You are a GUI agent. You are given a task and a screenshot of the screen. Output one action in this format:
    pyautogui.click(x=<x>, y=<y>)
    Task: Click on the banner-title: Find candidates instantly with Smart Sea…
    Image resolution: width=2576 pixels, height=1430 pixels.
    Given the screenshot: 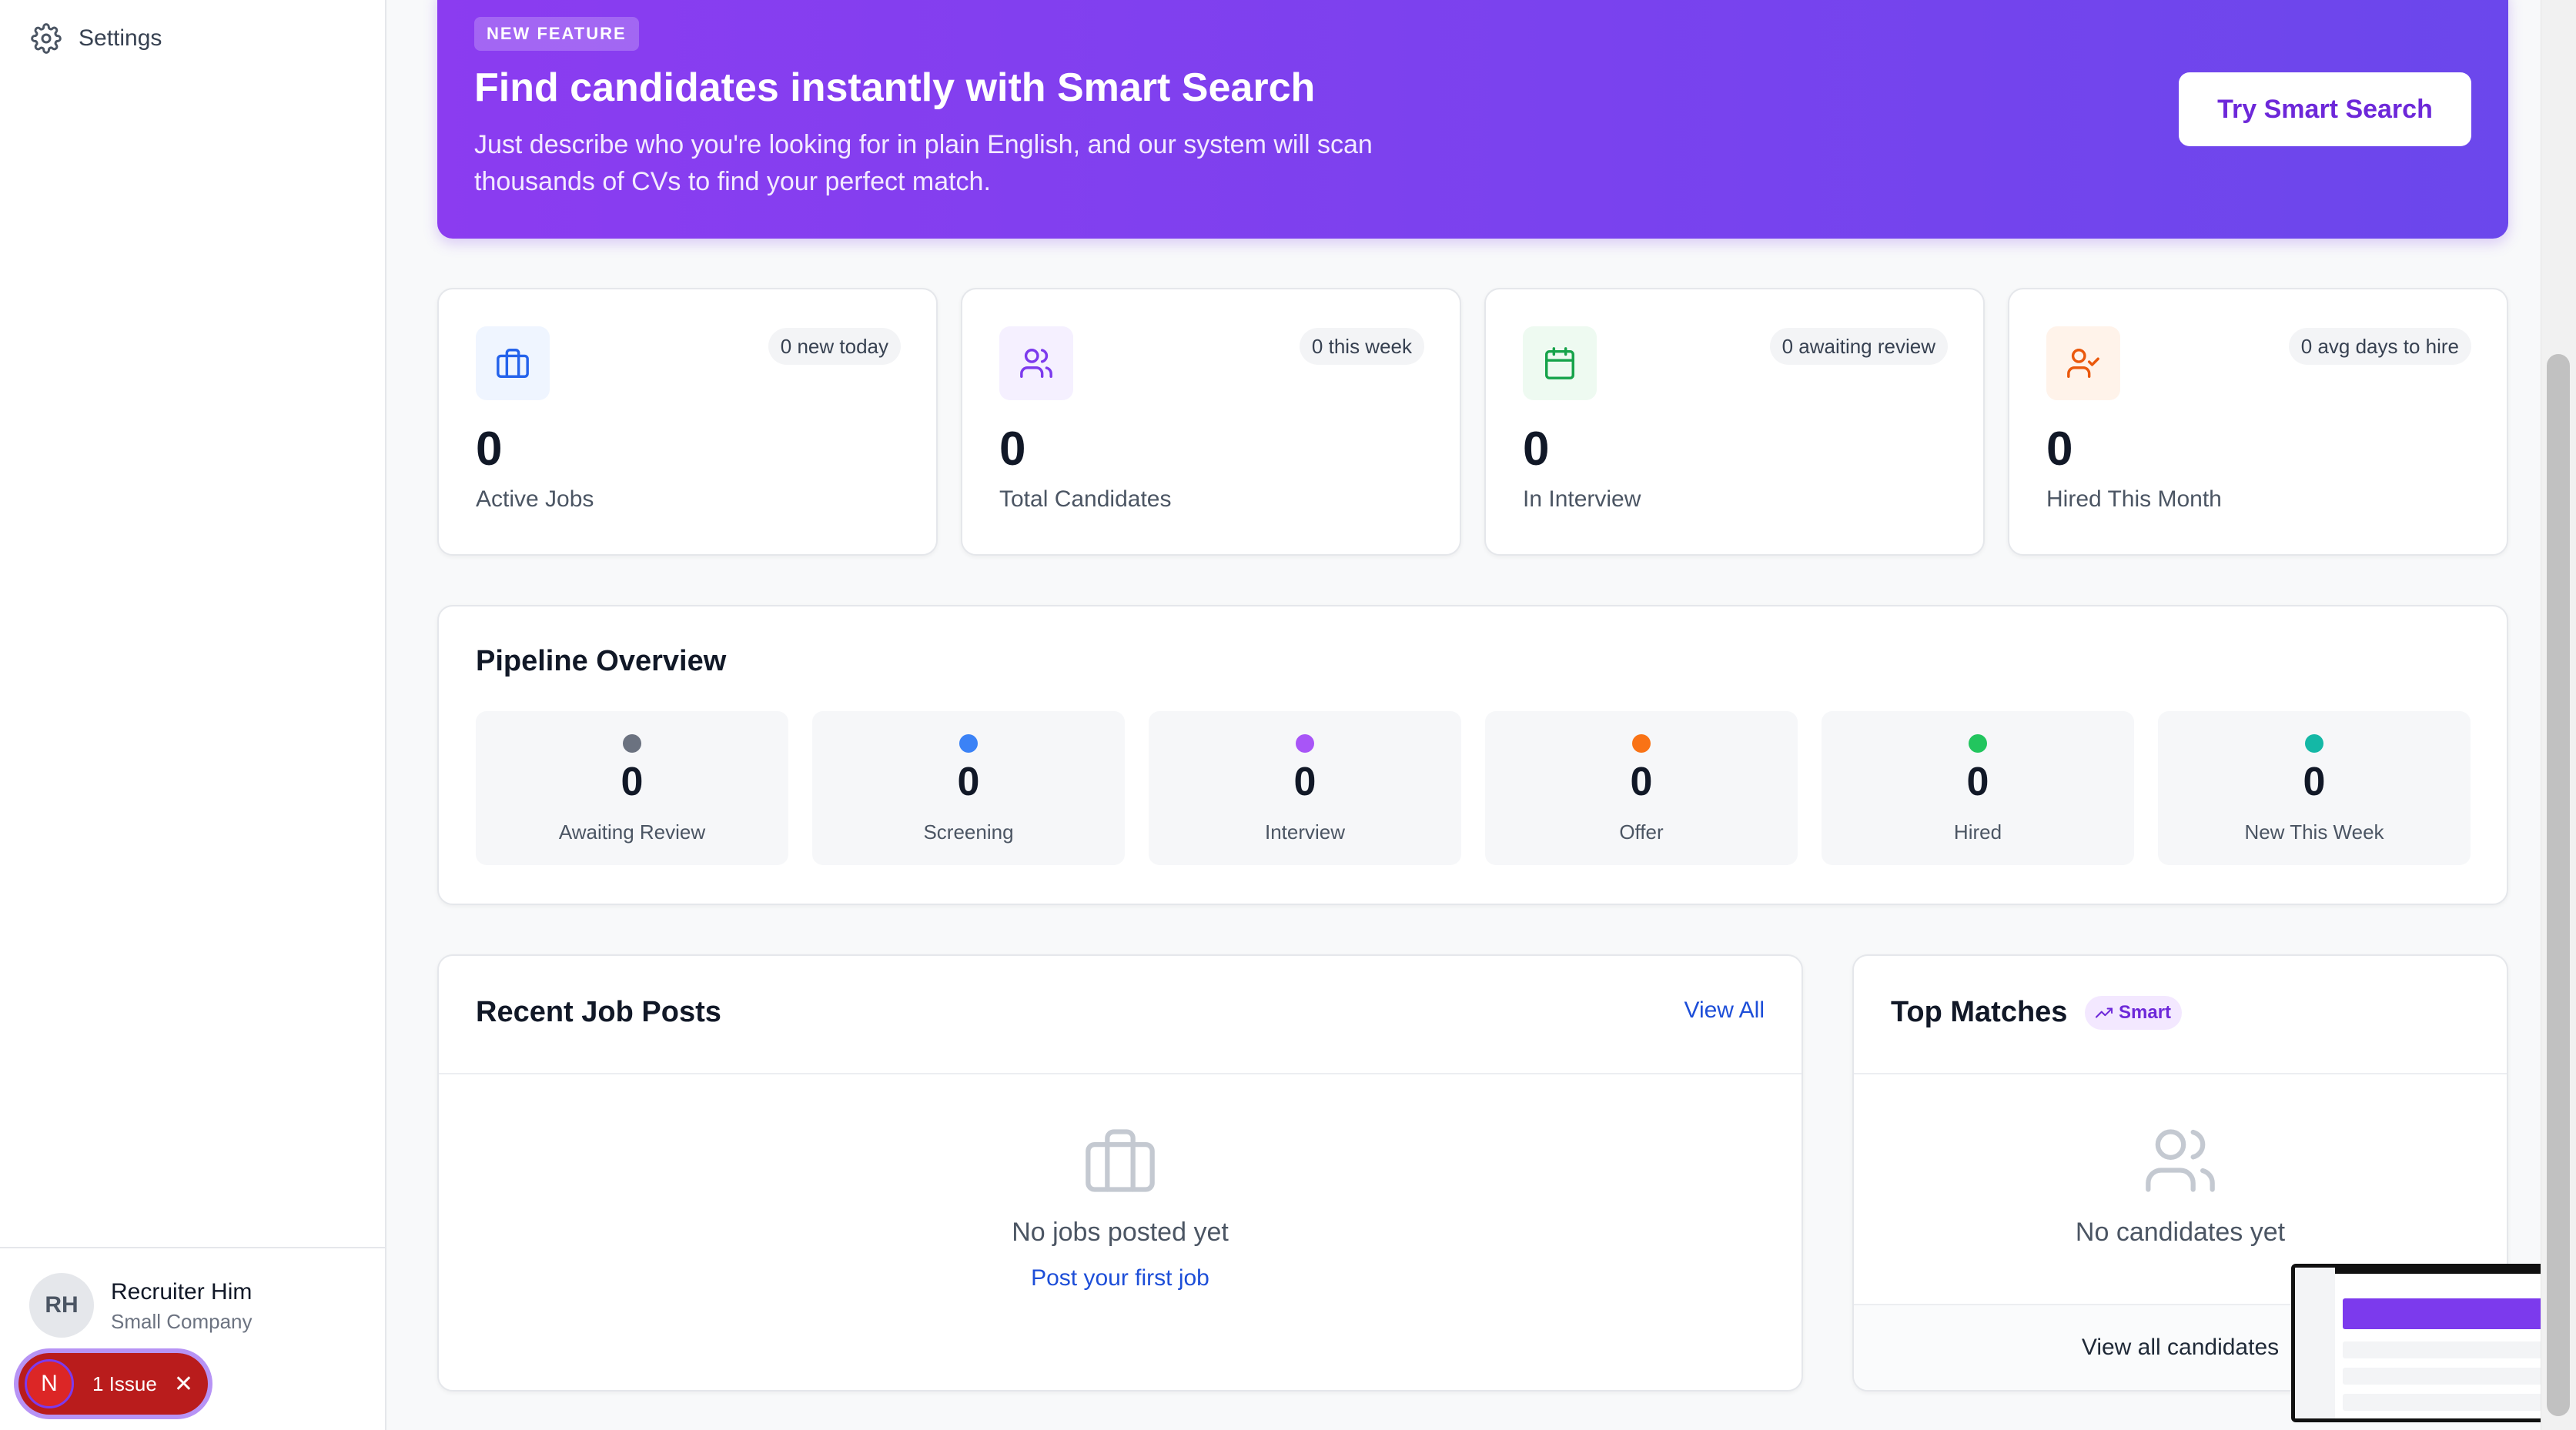 What is the action you would take?
    pyautogui.click(x=895, y=87)
    